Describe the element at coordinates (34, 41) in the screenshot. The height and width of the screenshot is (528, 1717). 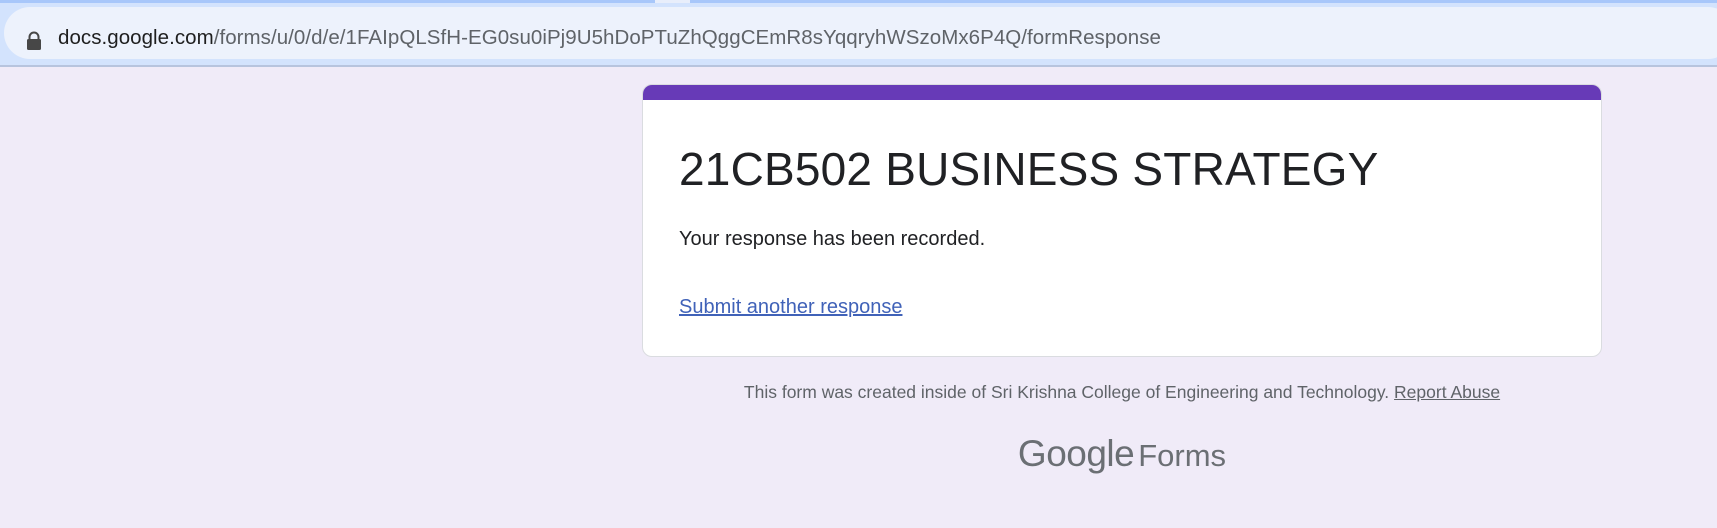
I see `lock-icon` at that location.